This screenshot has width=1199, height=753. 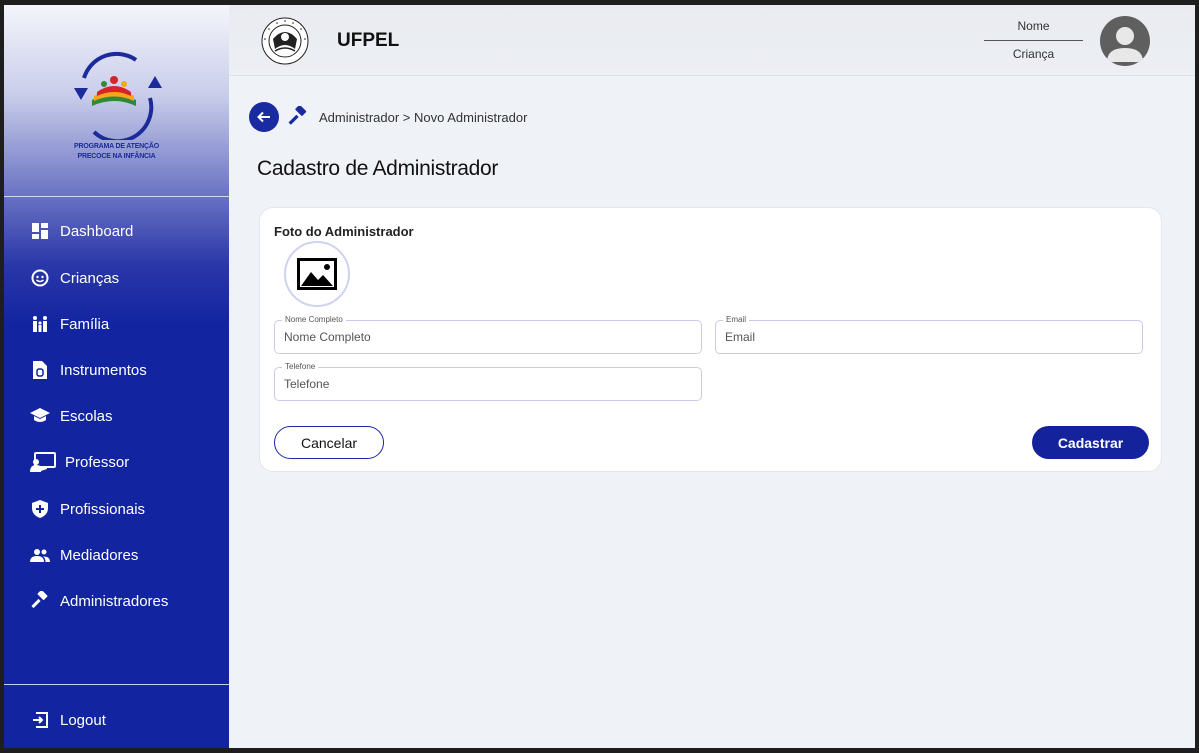 I want to click on full-name-input, so click(x=489, y=337).